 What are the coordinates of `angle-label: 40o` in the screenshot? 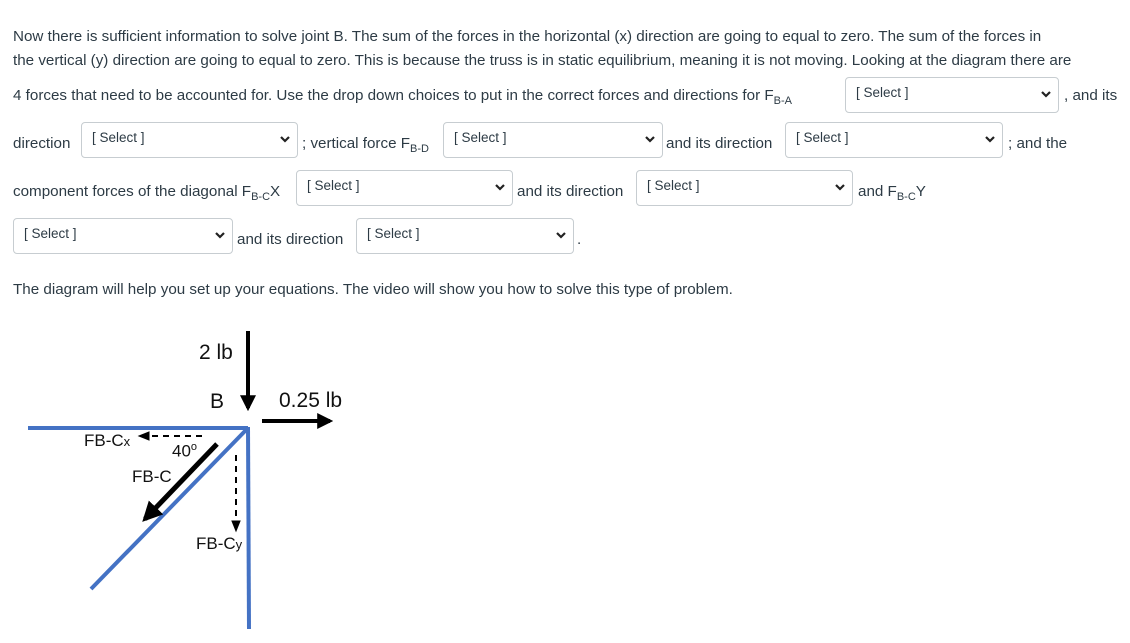 It's located at (184, 451).